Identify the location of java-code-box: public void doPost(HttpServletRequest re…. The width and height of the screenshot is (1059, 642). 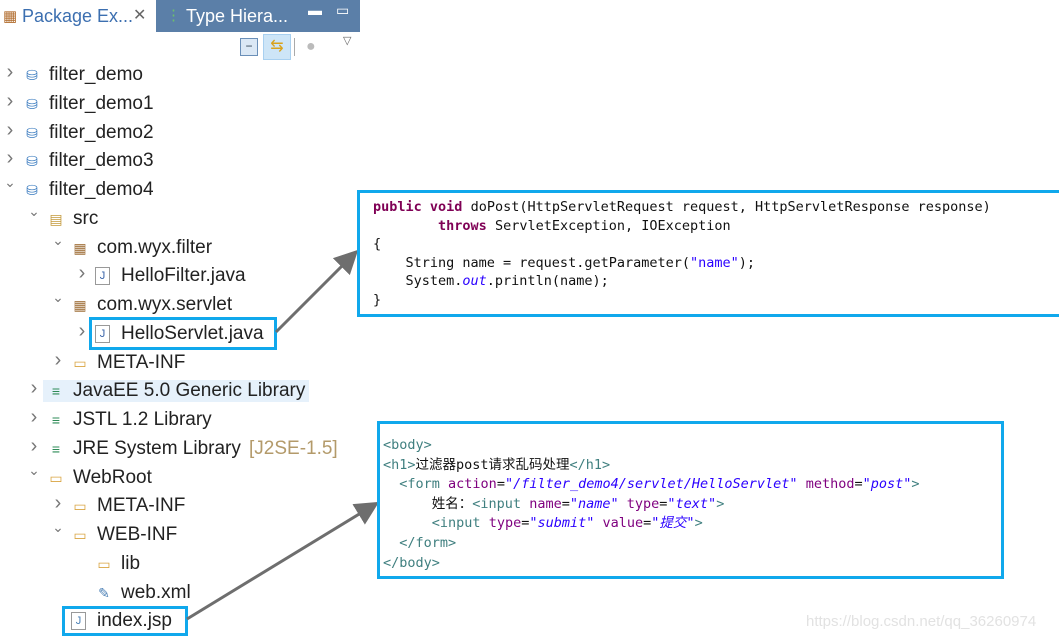
(708, 253).